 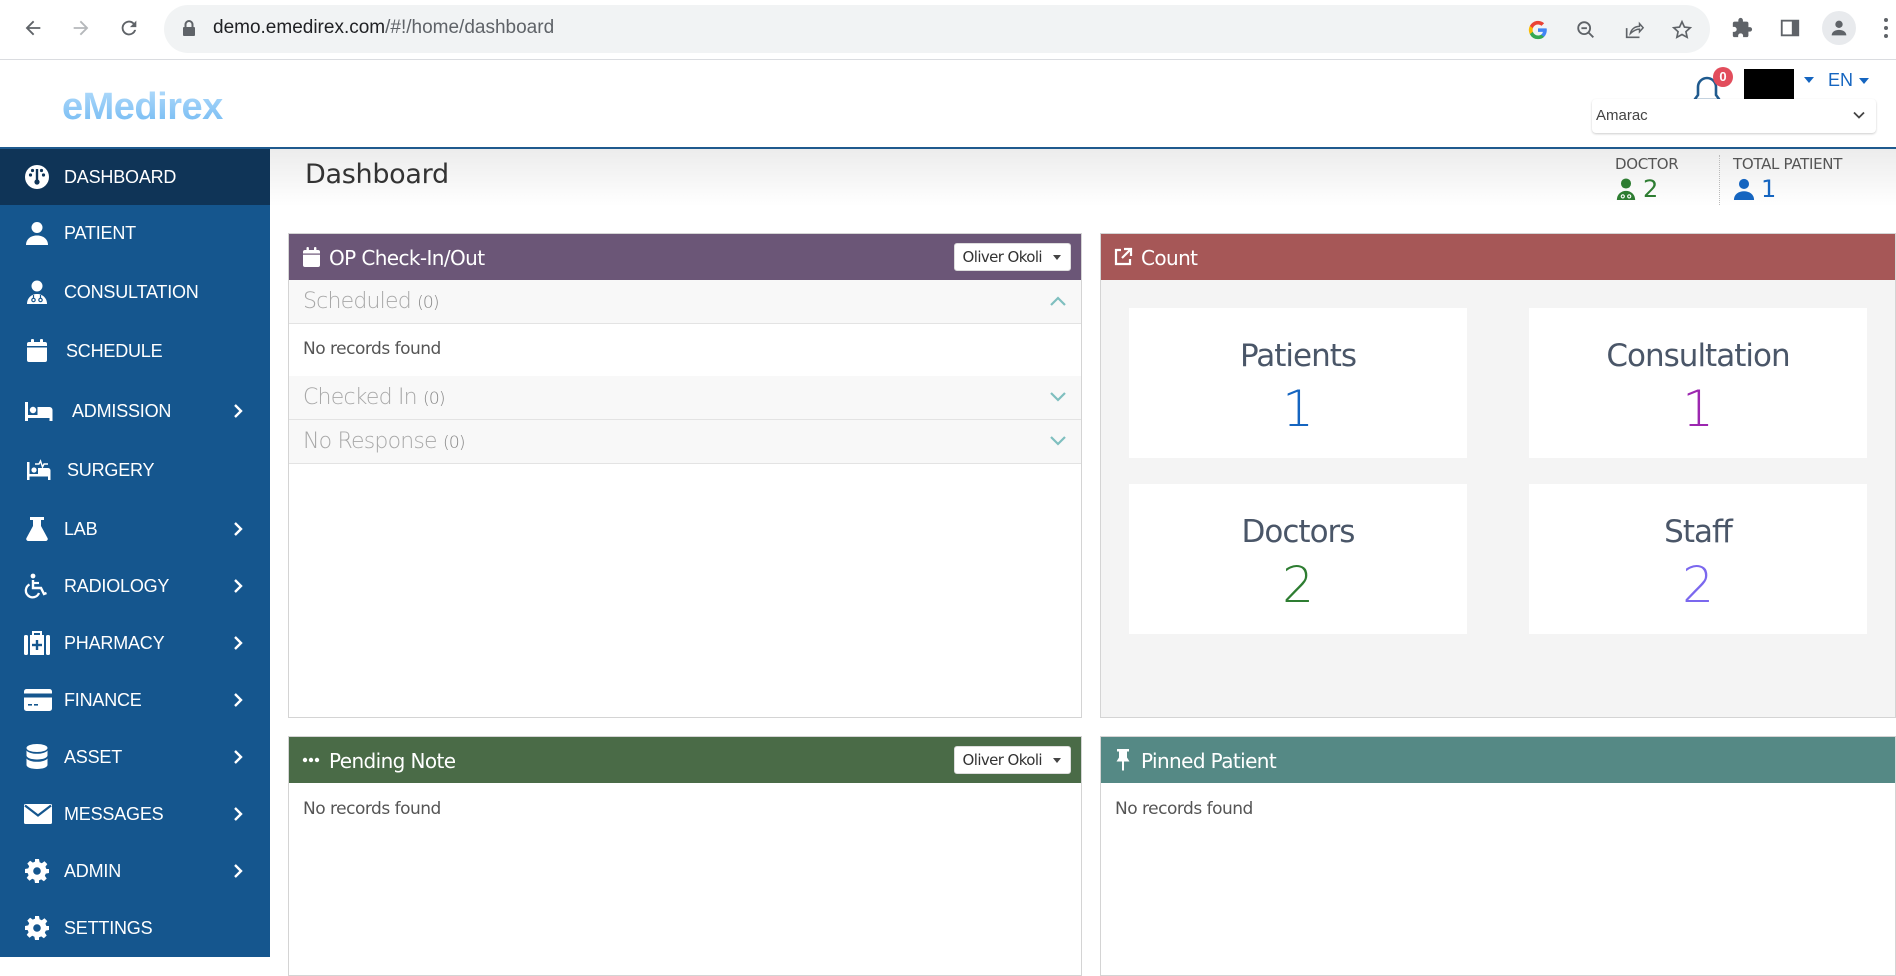 What do you see at coordinates (1884, 28) in the screenshot?
I see `menu-kebab-icon` at bounding box center [1884, 28].